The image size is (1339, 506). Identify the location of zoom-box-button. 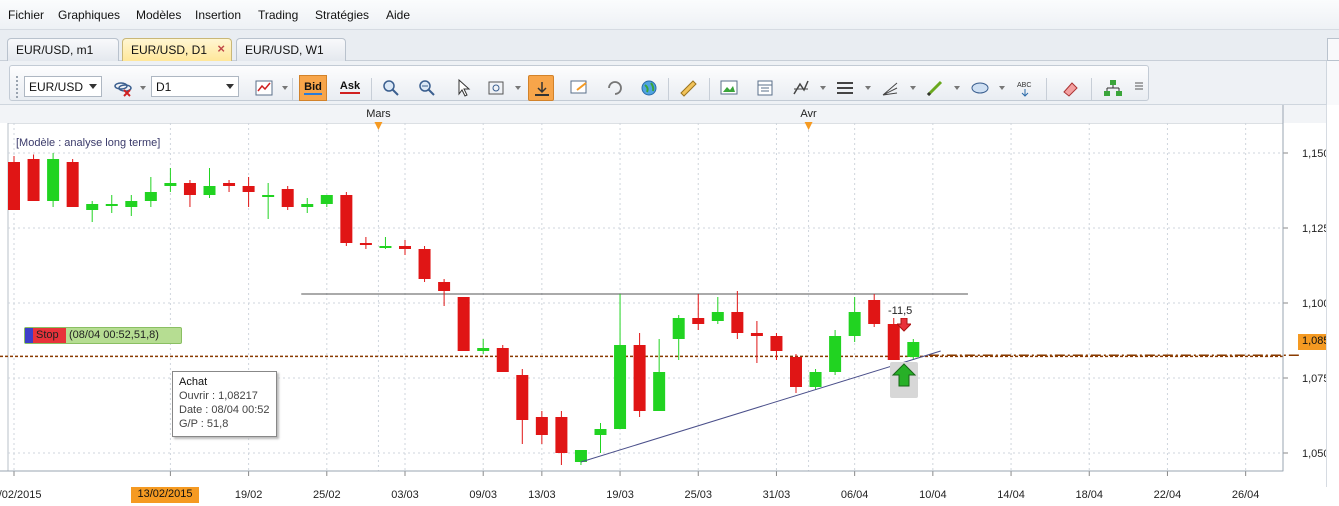
(497, 88).